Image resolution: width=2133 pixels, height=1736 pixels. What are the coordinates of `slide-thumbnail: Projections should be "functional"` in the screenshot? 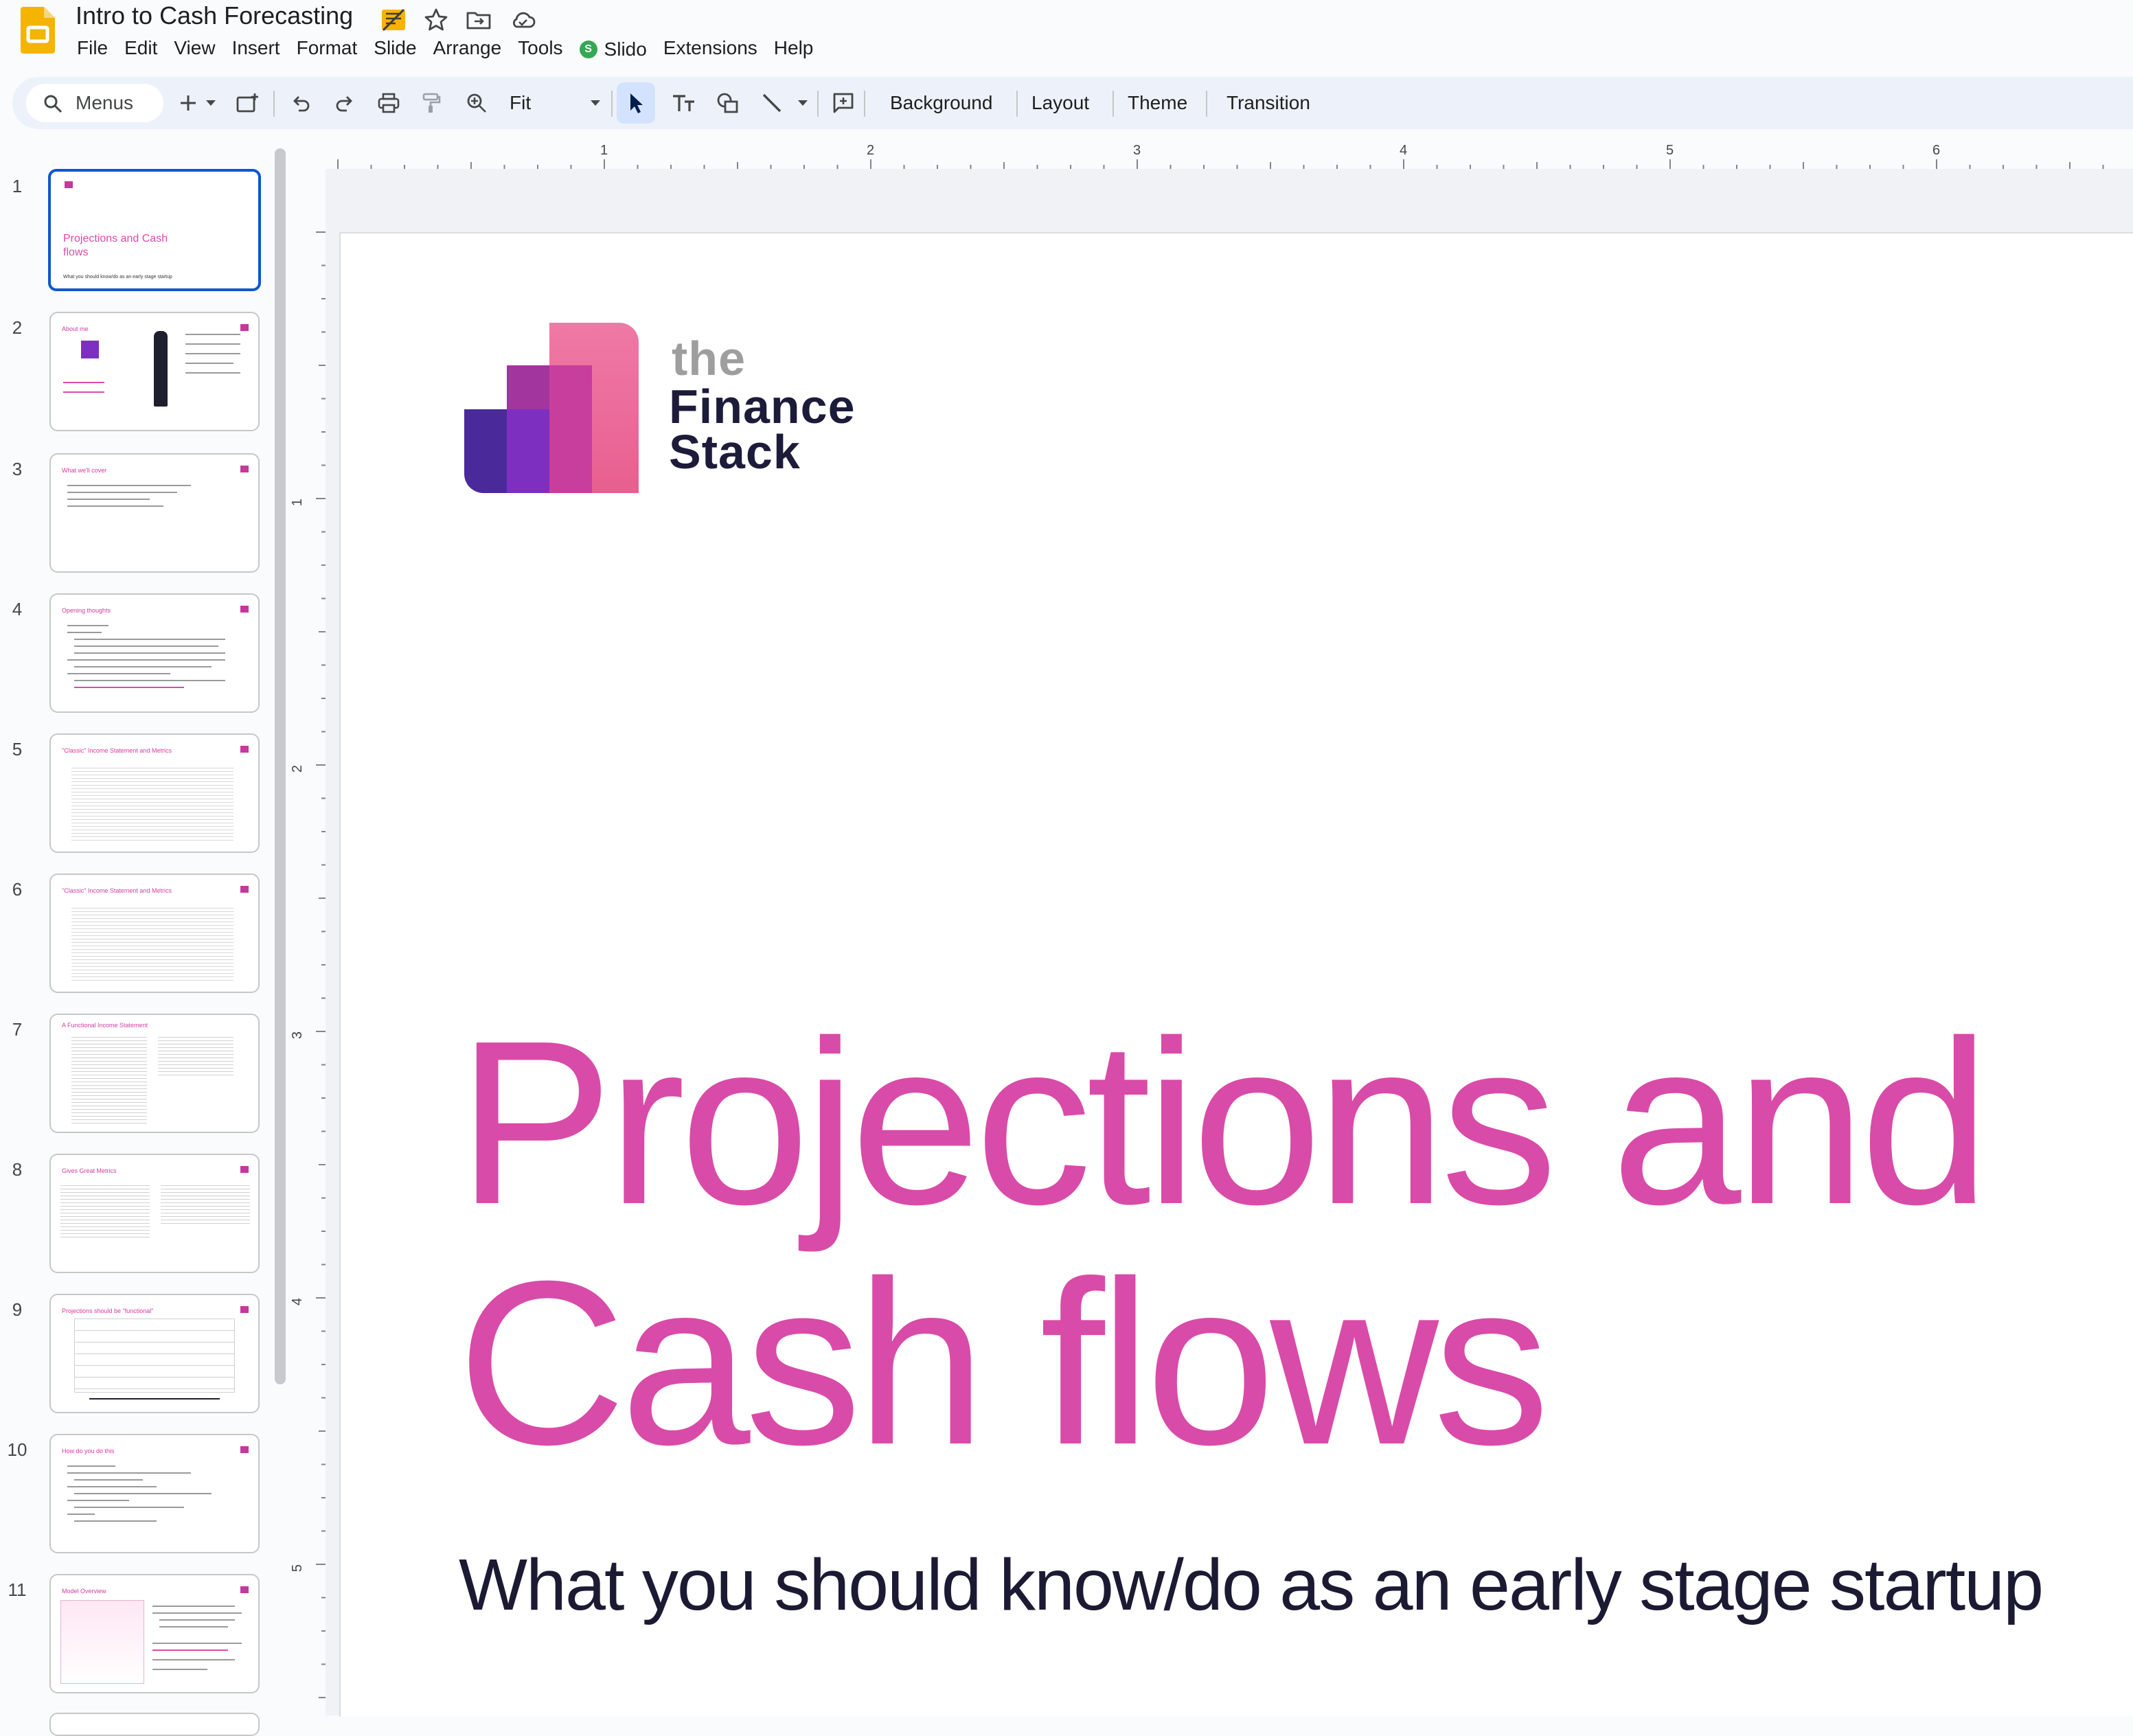 It's located at (154, 1353).